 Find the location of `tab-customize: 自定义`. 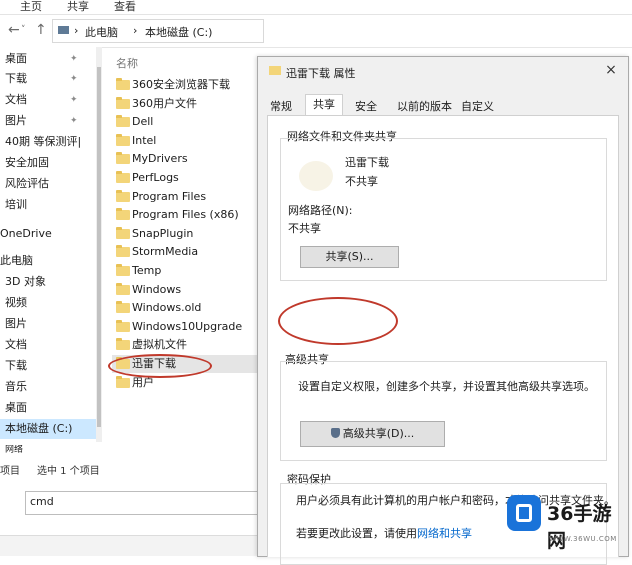

tab-customize: 自定义 is located at coordinates (477, 106).